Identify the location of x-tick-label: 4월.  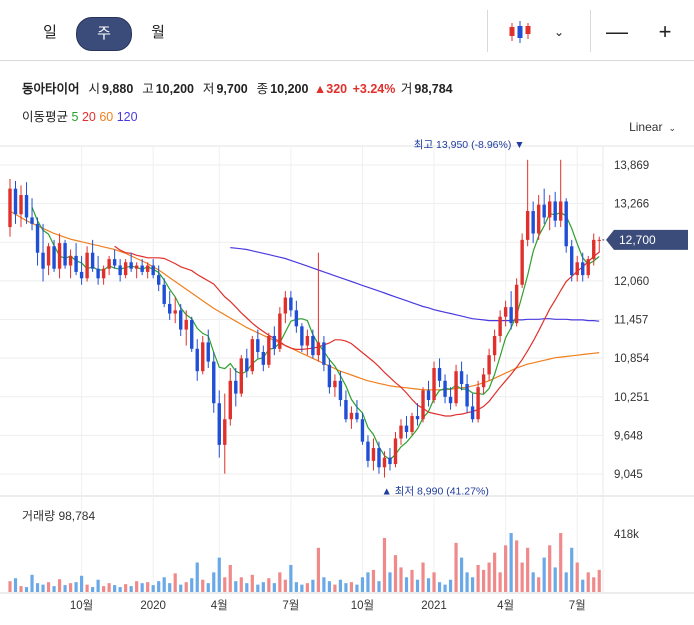
(219, 605).